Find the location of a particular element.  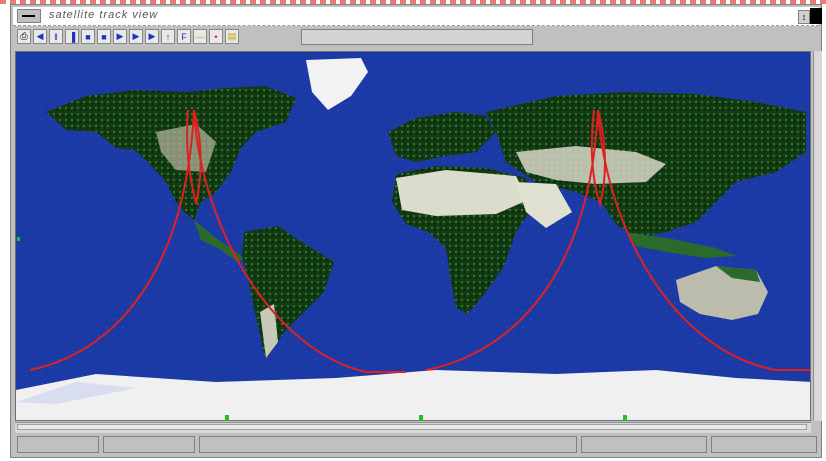

horizontal-scroll-thumb is located at coordinates (412, 427).